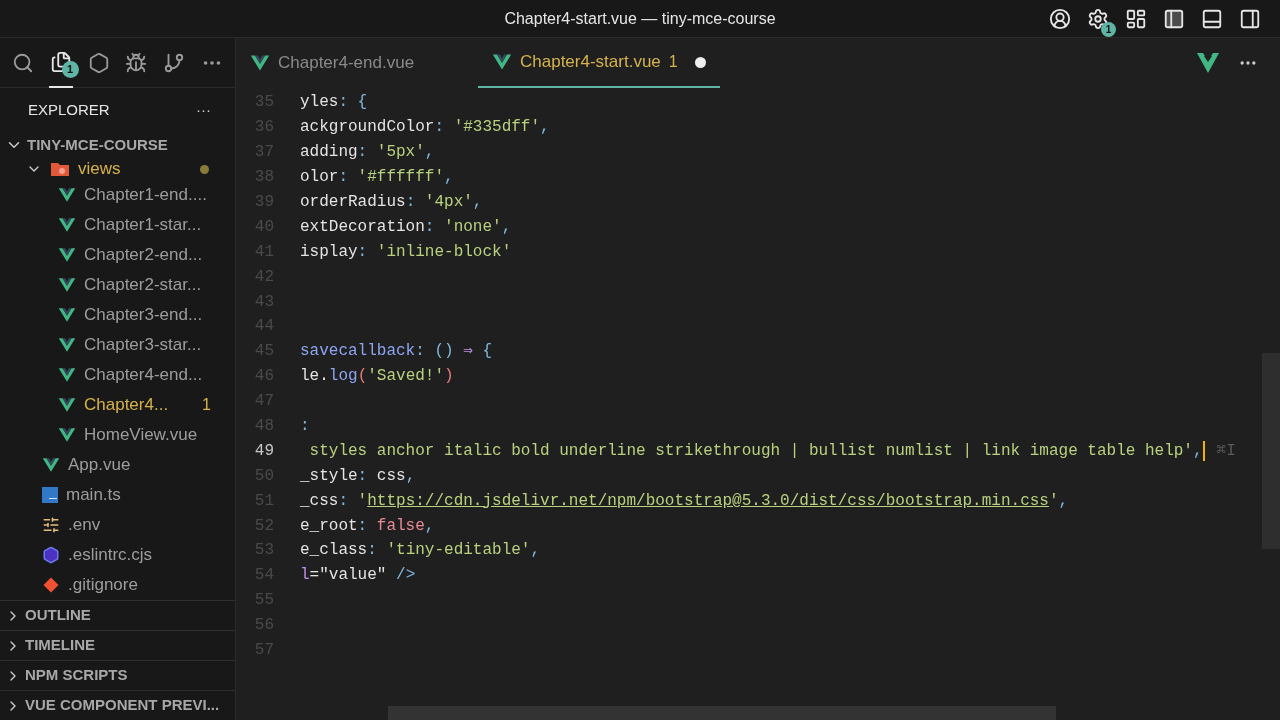 The image size is (1280, 720). I want to click on panel-section-header: TIMELINE, so click(117, 645).